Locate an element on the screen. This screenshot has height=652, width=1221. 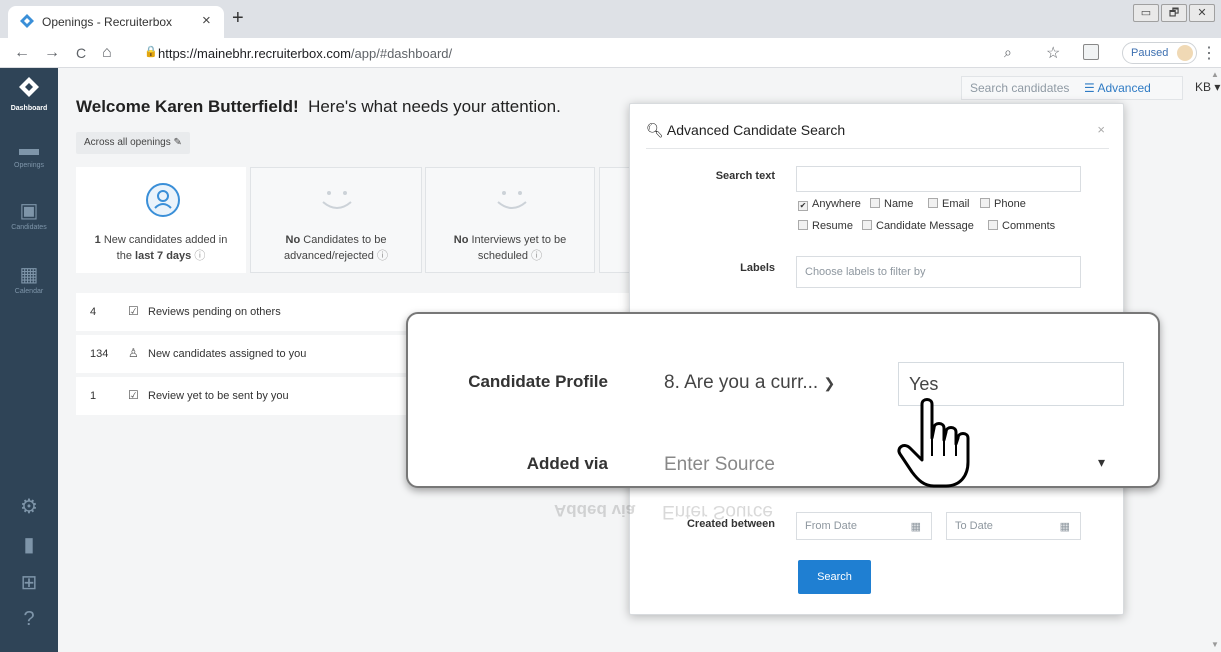
tab-close-icon: × is located at coordinates (206, 20).